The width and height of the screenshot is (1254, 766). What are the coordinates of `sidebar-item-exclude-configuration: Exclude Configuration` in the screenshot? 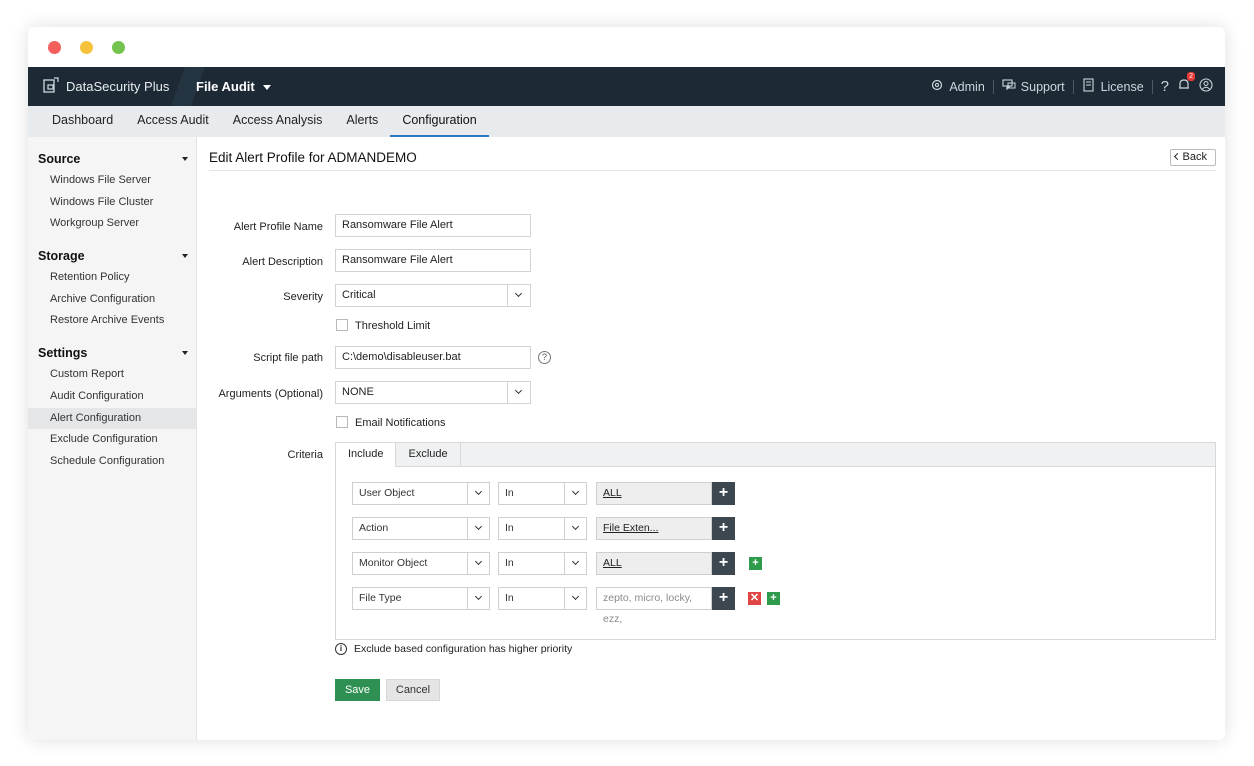 It's located at (112, 440).